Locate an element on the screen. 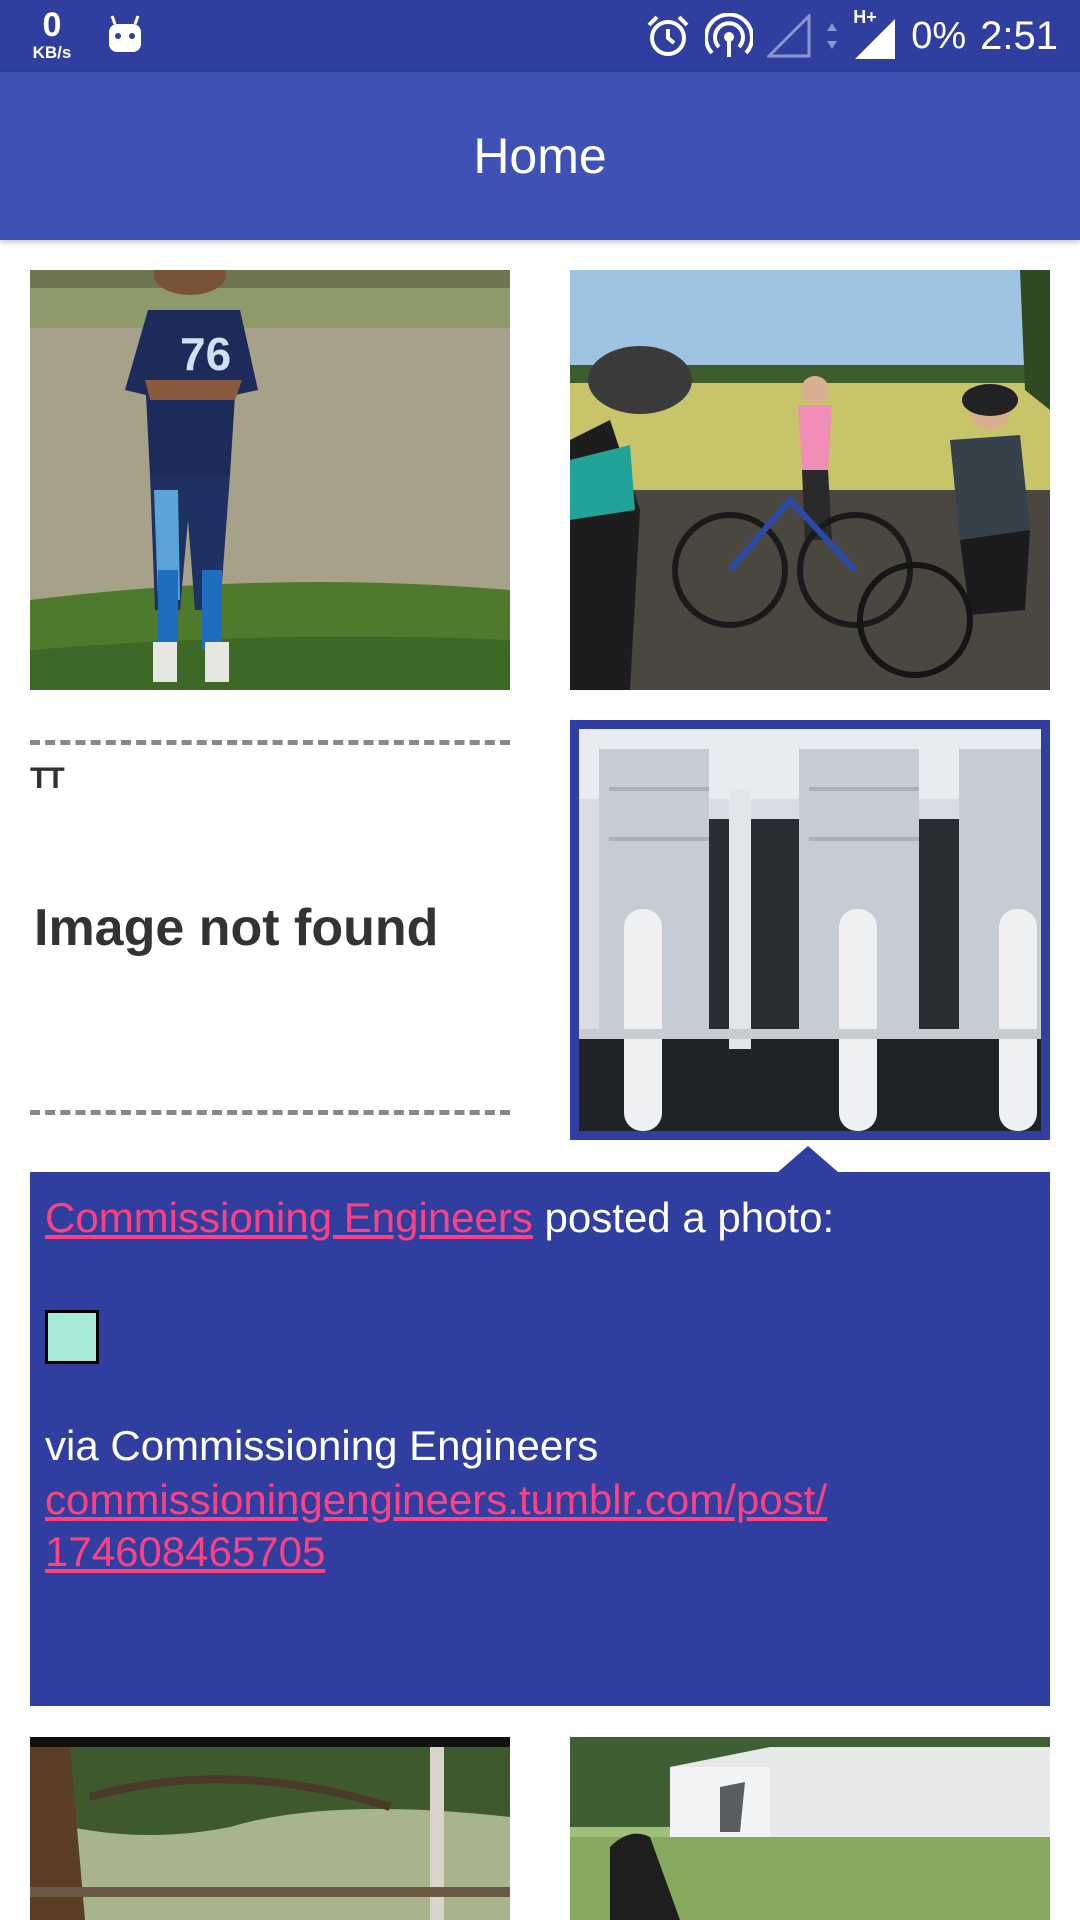 The image size is (1080, 1920). data-arrows-icon is located at coordinates (832, 36).